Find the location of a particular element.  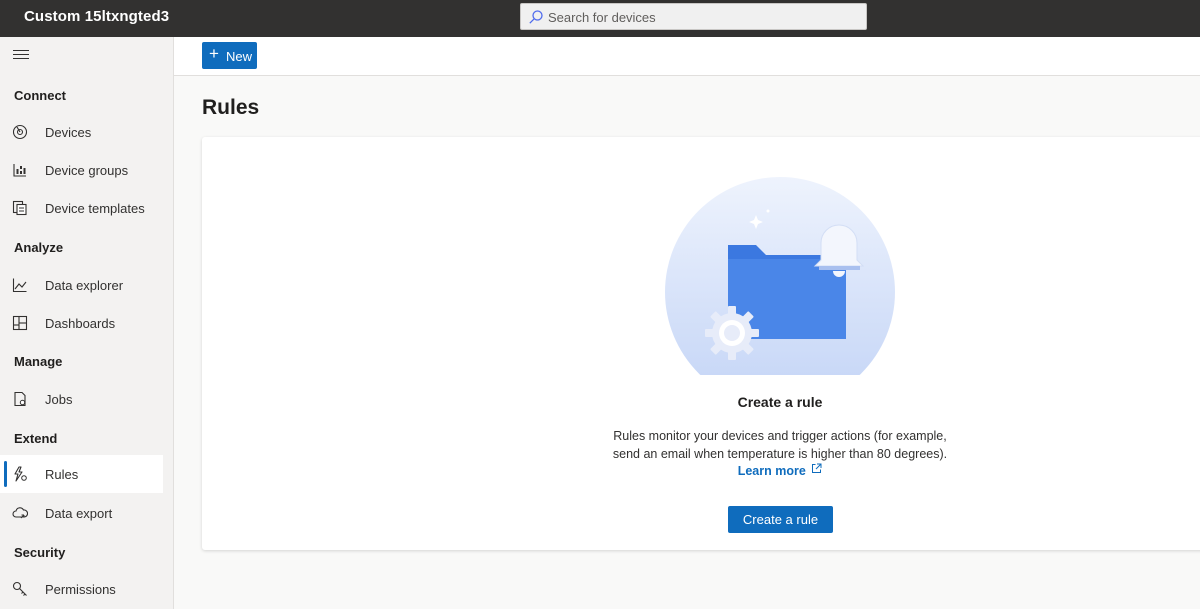

sidebar-item-data-explorer: Data explorer is located at coordinates (81, 285).